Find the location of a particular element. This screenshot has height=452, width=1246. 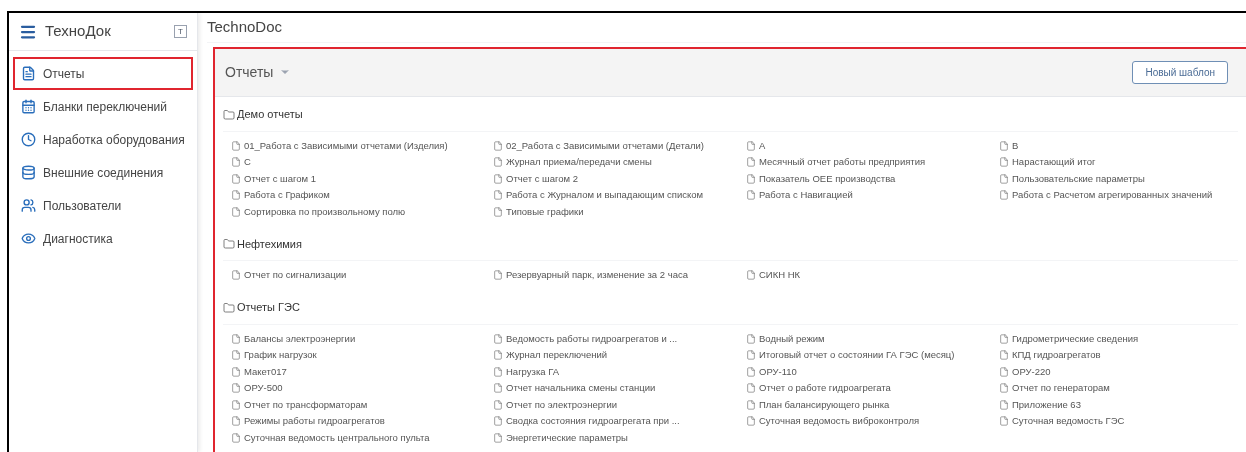

report-link: Суточная ведомость виброконтроля is located at coordinates (872, 421).